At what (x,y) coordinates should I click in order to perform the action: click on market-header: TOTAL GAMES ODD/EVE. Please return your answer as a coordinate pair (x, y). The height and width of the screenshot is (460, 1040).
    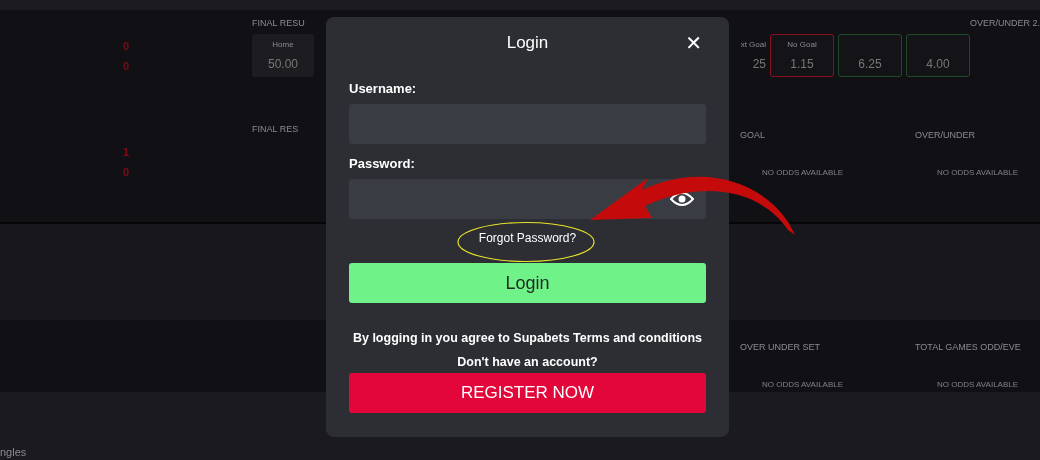
    Looking at the image, I should click on (968, 347).